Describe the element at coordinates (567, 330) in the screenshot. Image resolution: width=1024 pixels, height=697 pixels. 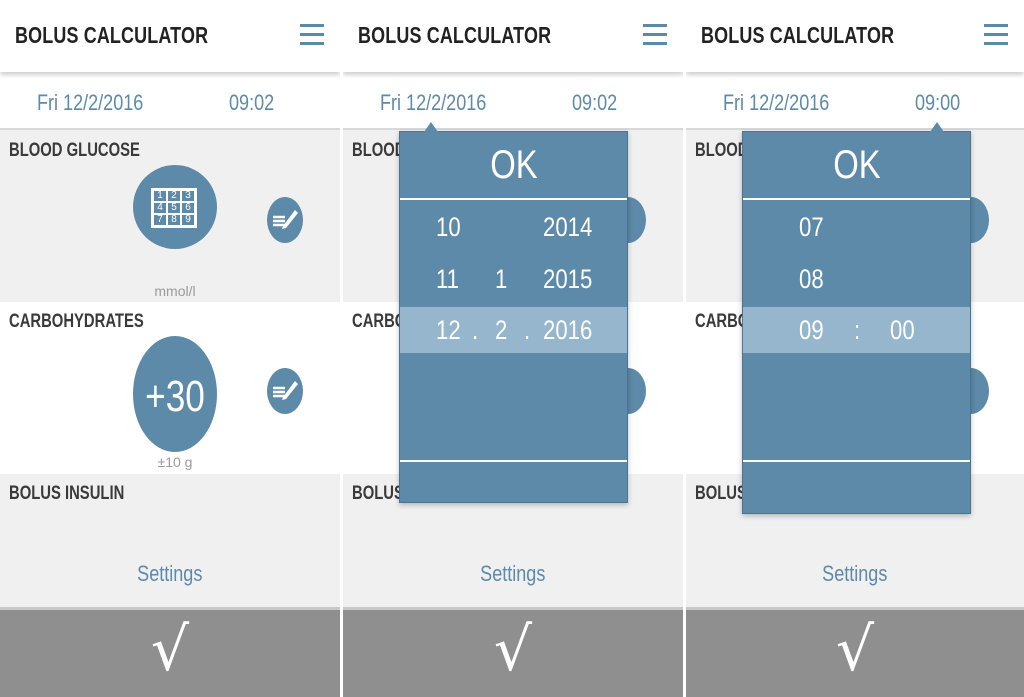
I see `year-option: 2016` at that location.